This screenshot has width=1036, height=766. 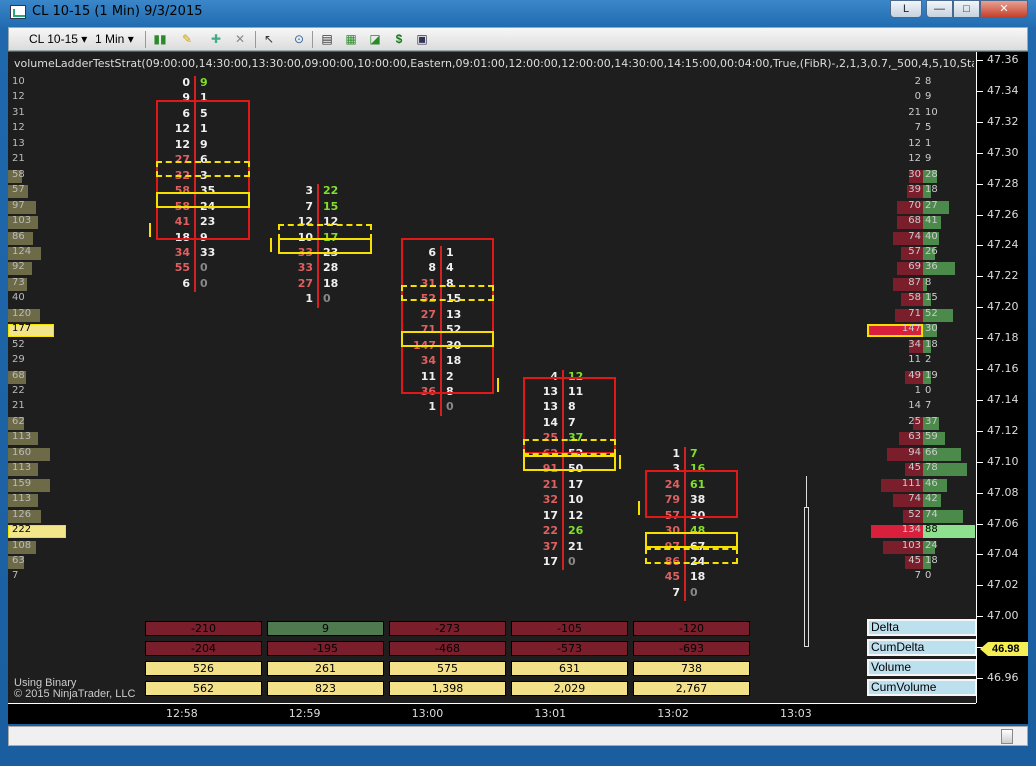 What do you see at coordinates (917, 81) in the screenshot?
I see `profile-bid-value: 2` at bounding box center [917, 81].